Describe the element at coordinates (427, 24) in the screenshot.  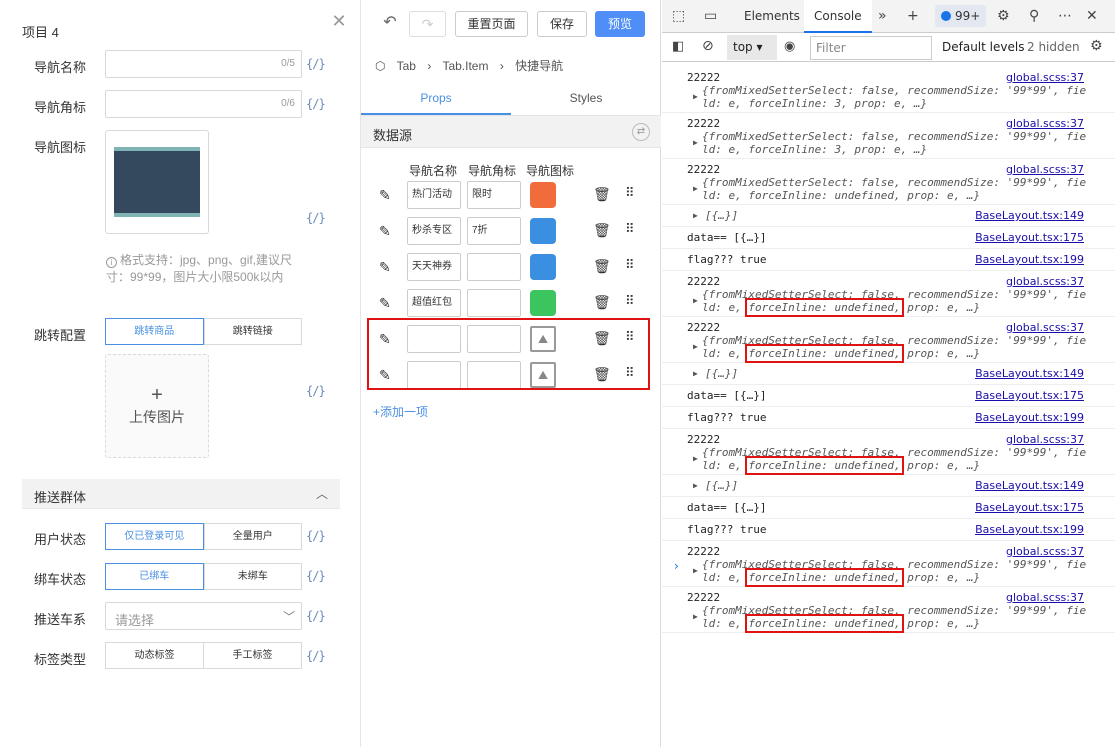
I see `redo-icon: ↷` at that location.